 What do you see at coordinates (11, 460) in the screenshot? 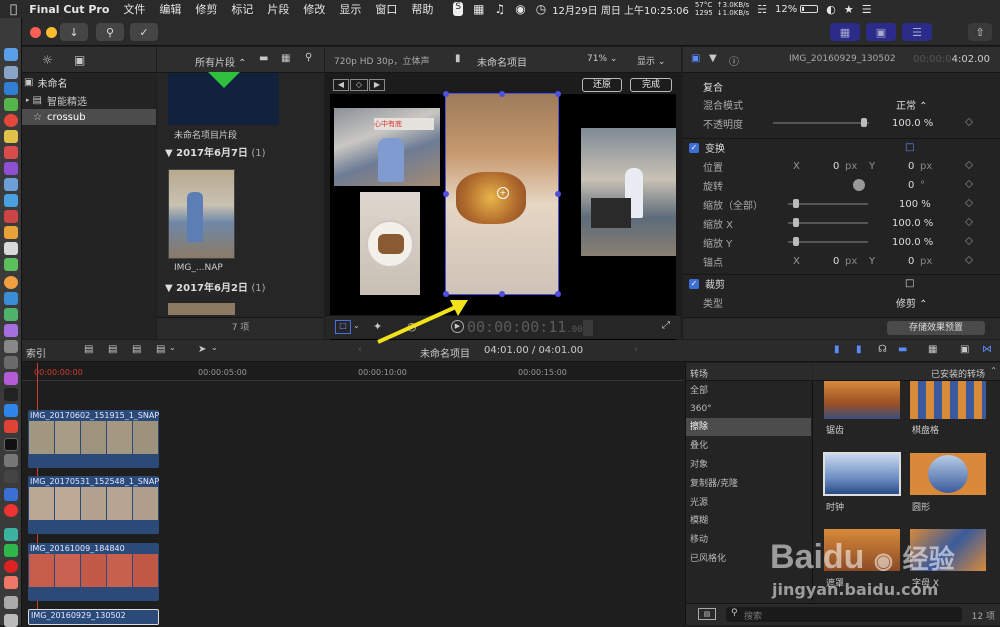
I see `app-icon-m` at bounding box center [11, 460].